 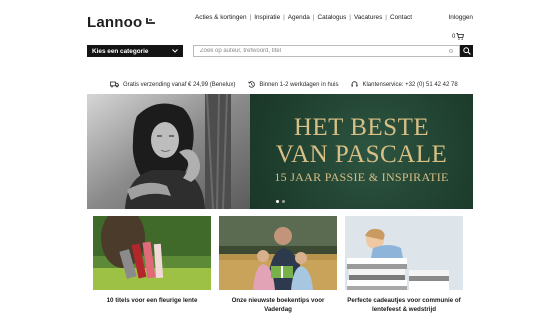 I want to click on search-clear-icon, so click(x=451, y=51).